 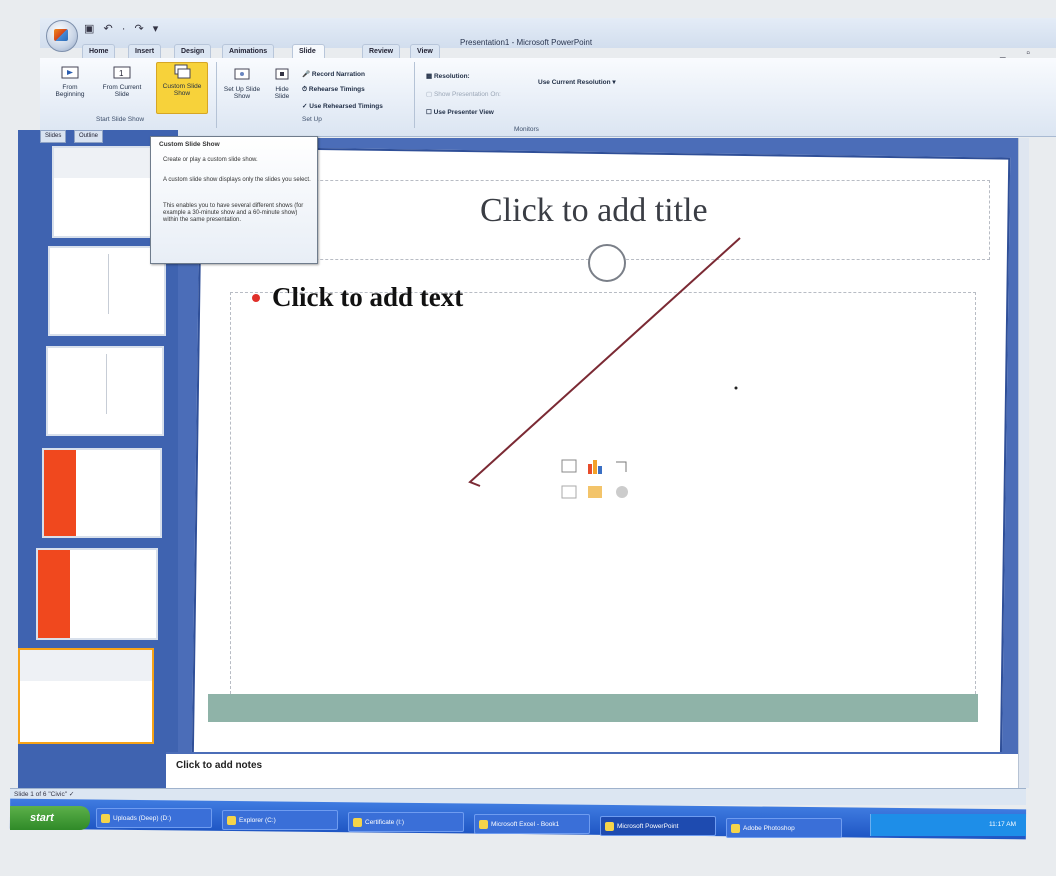 What do you see at coordinates (622, 492) in the screenshot?
I see `insert-media-icon` at bounding box center [622, 492].